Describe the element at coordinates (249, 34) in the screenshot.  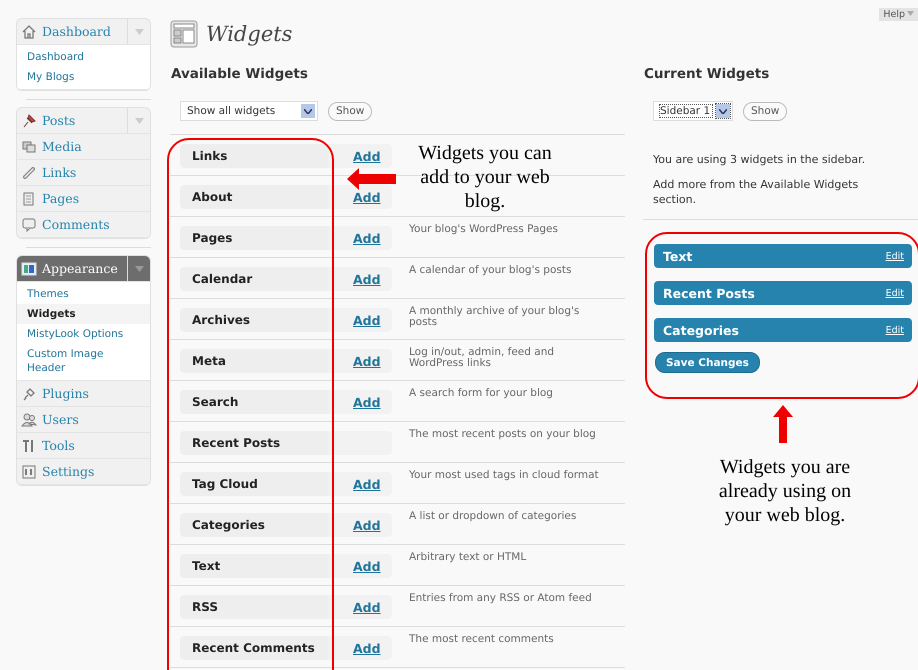
I see `page-title: Widgets` at that location.